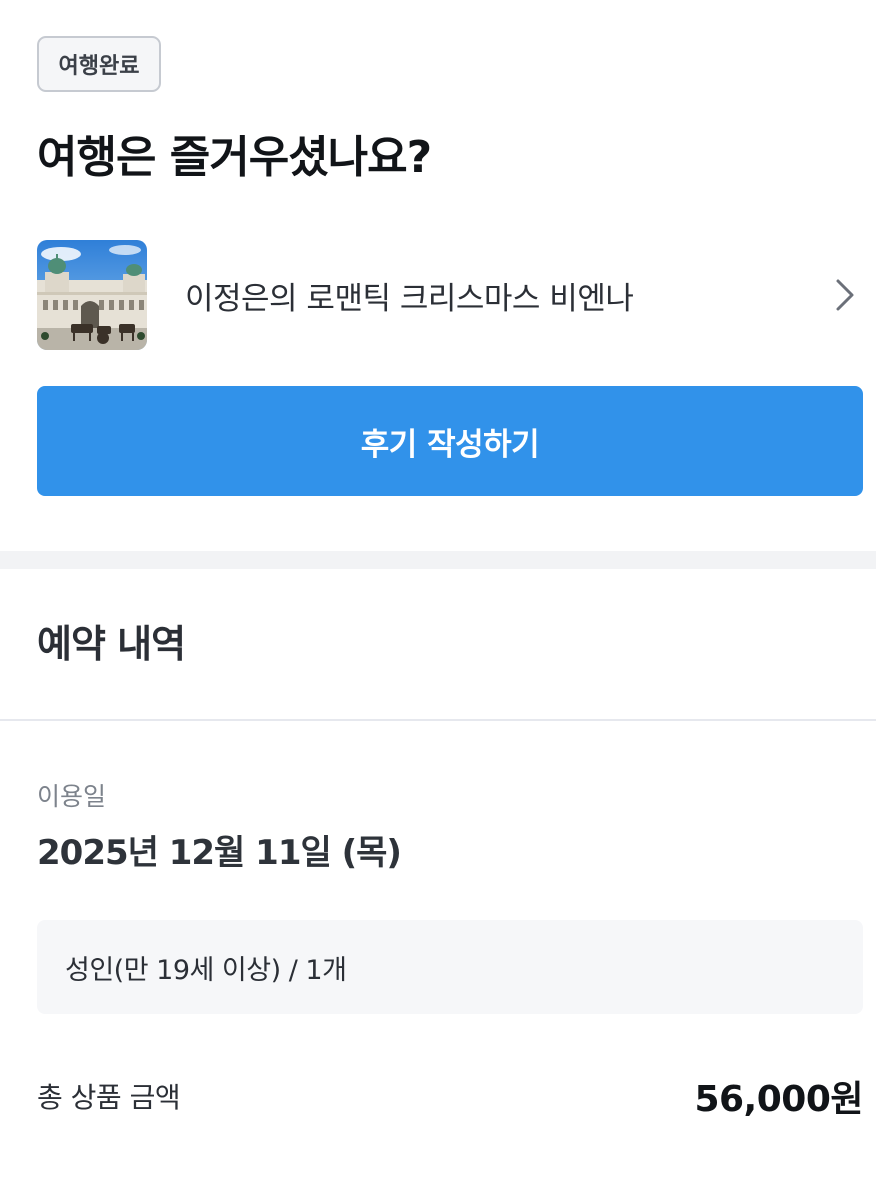  What do you see at coordinates (219, 853) in the screenshot?
I see `use-date-value: 2025년 12월 11일 (목)` at bounding box center [219, 853].